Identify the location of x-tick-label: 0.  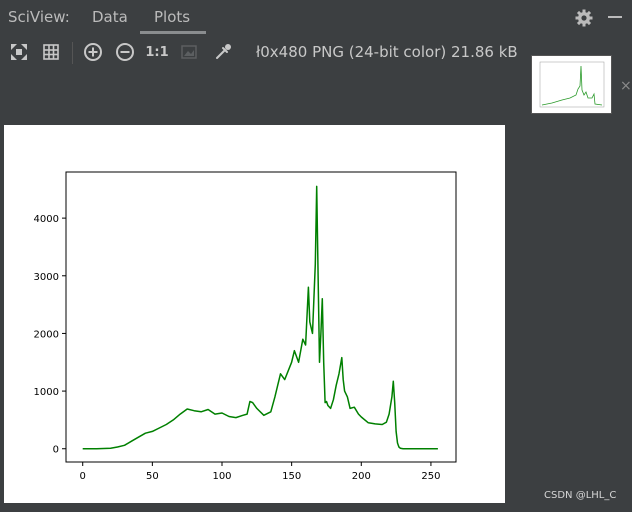
(83, 476).